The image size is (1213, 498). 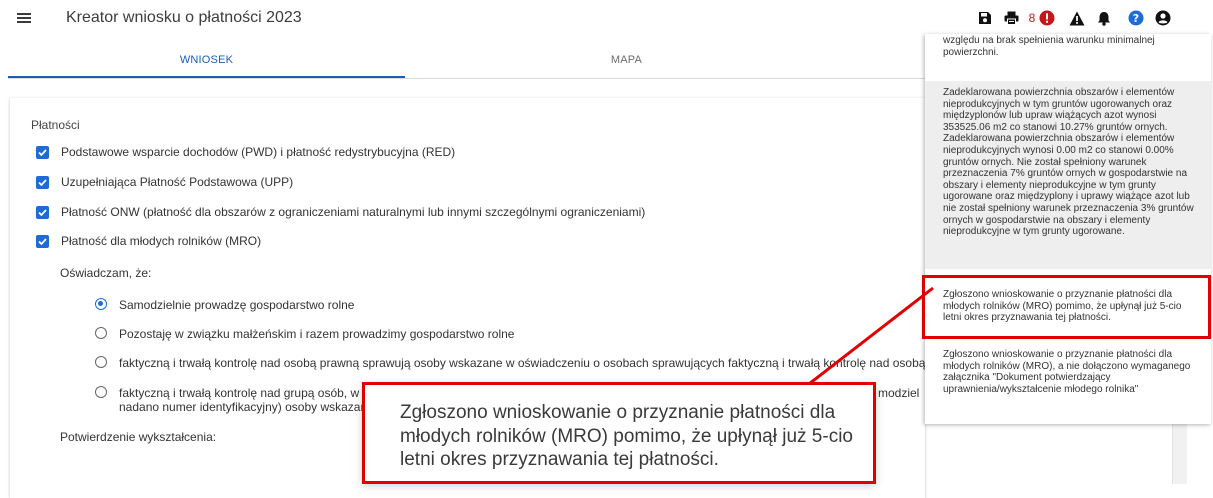 I want to click on declaration-option-self: Samodzielnie prowadzę gospodarstwo rolne, so click(x=224, y=305).